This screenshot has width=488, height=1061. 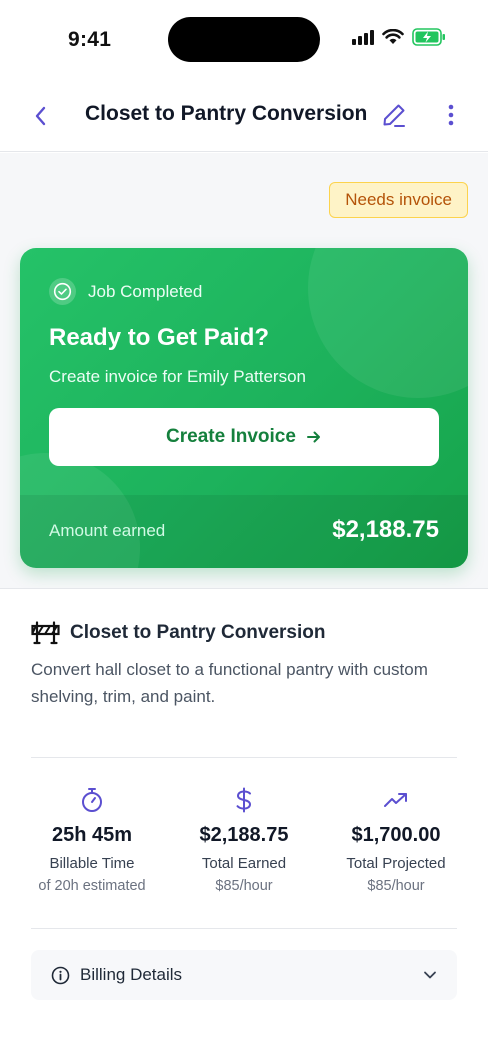 I want to click on stat-total-earned: $2,188.75 Total Earned $85/hour, so click(x=244, y=840).